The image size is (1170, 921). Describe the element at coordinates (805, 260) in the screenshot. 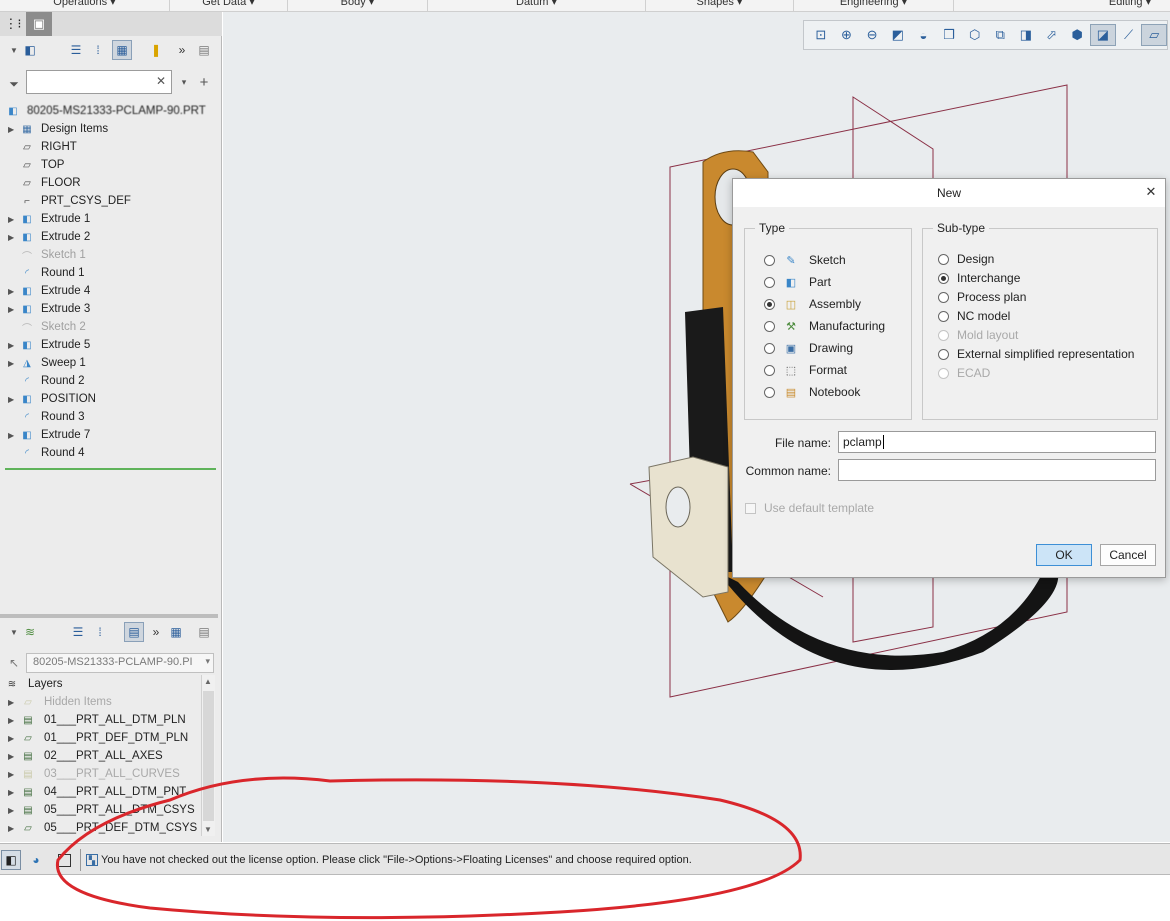

I see `type-option: ✎ Sketch` at that location.